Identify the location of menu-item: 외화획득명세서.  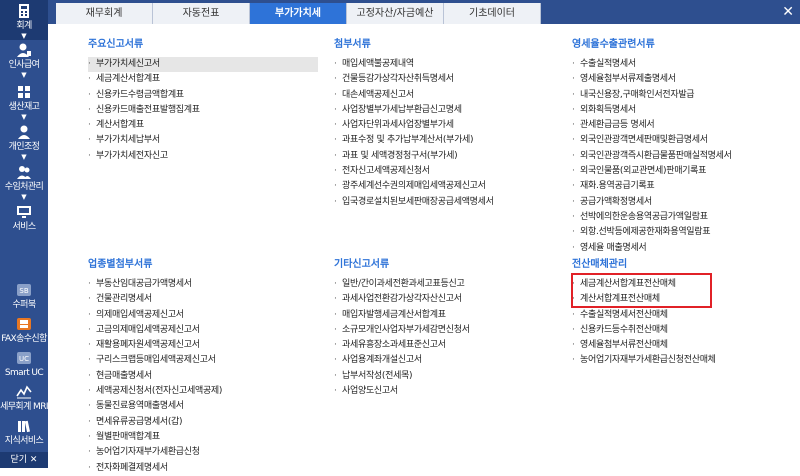
(684, 111).